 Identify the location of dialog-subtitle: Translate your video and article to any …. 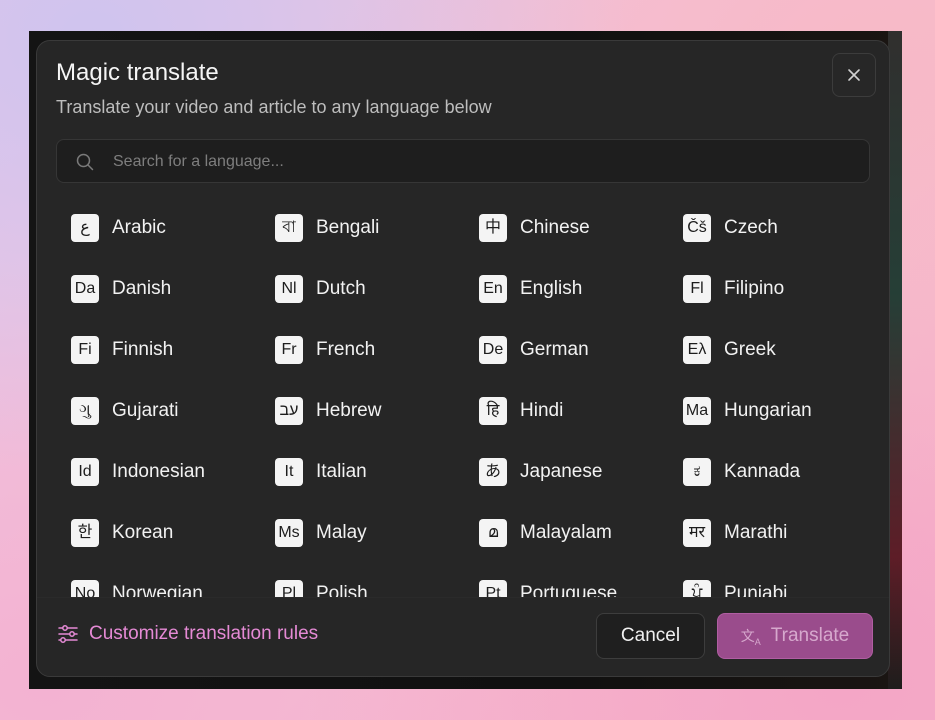
(274, 107).